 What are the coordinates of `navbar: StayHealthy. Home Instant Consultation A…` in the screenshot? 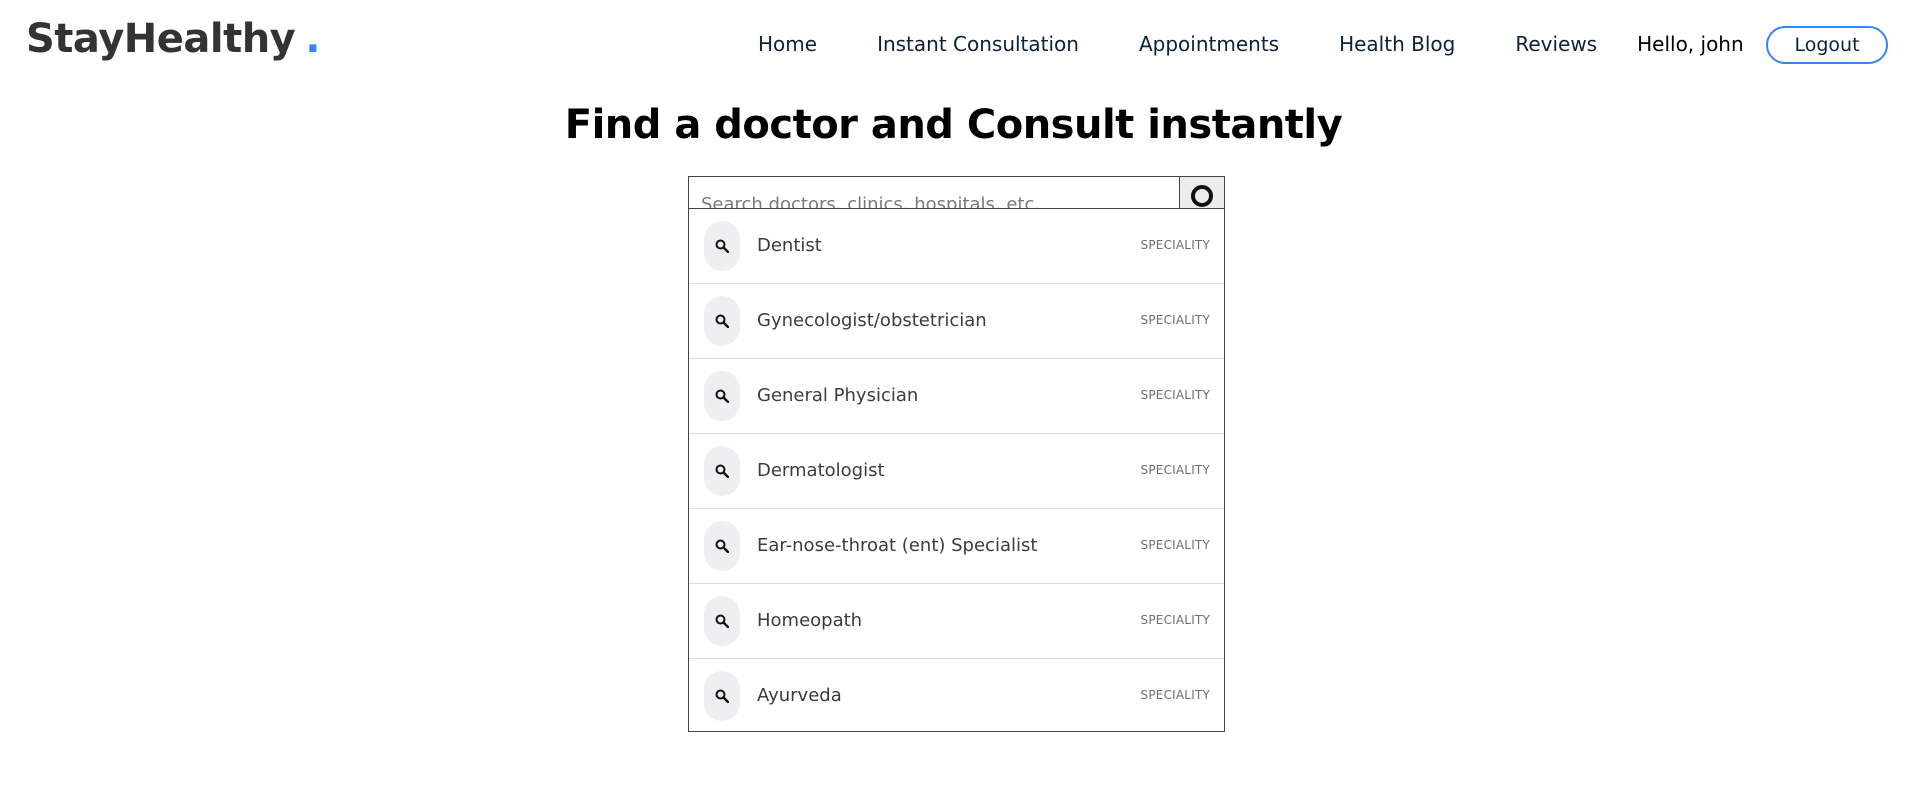 It's located at (953, 43).